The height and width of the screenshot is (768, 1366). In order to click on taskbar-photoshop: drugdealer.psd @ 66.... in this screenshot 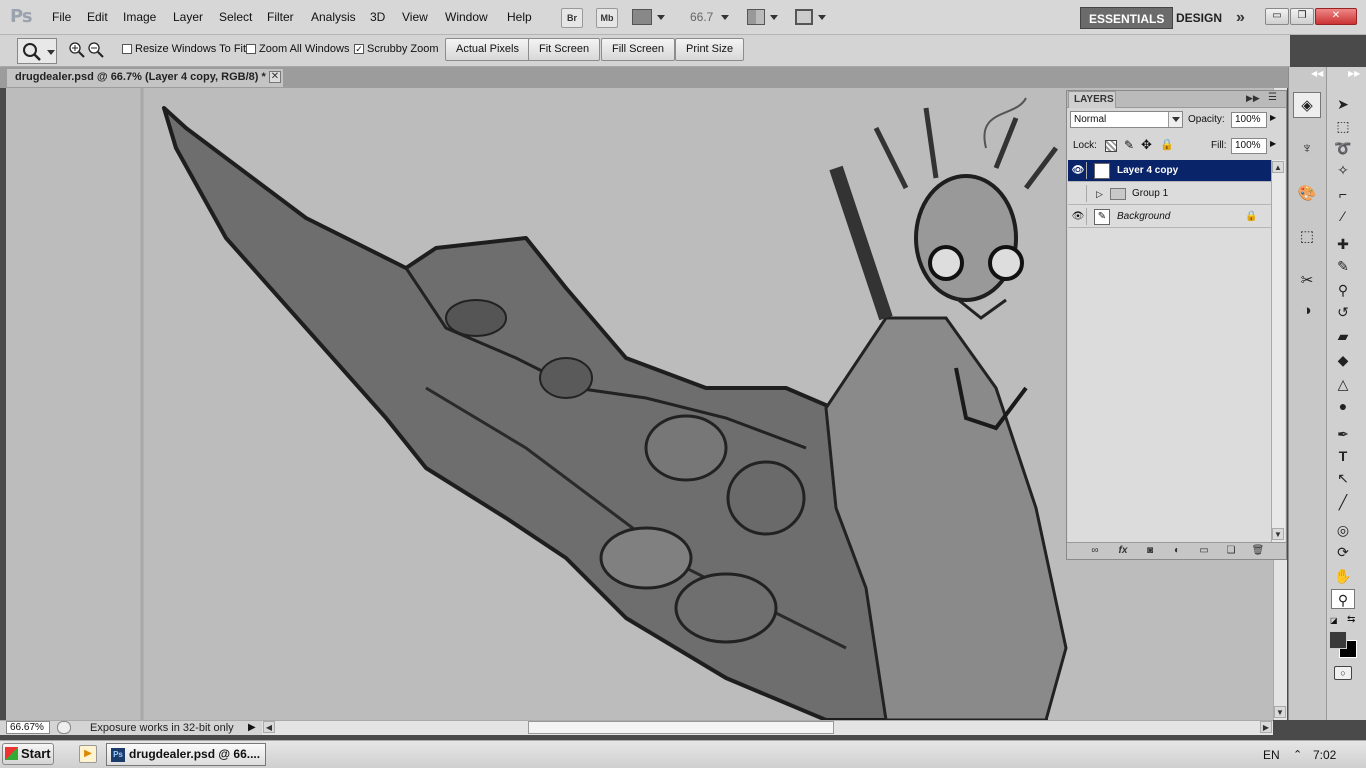, I will do `click(186, 754)`.